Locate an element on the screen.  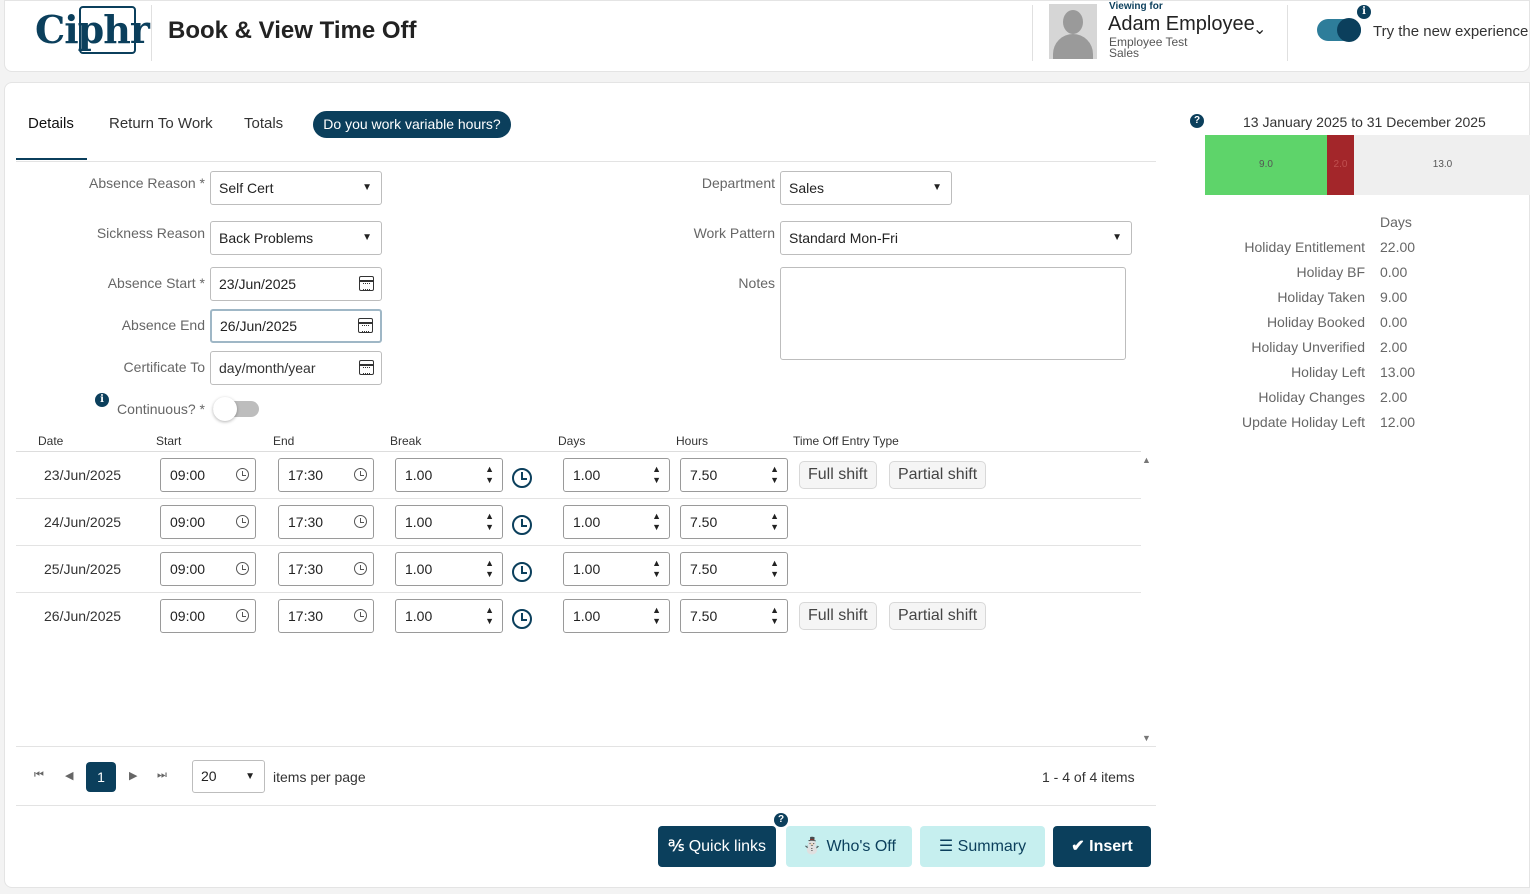
stat-label: Holiday Booked is located at coordinates (1315, 322).